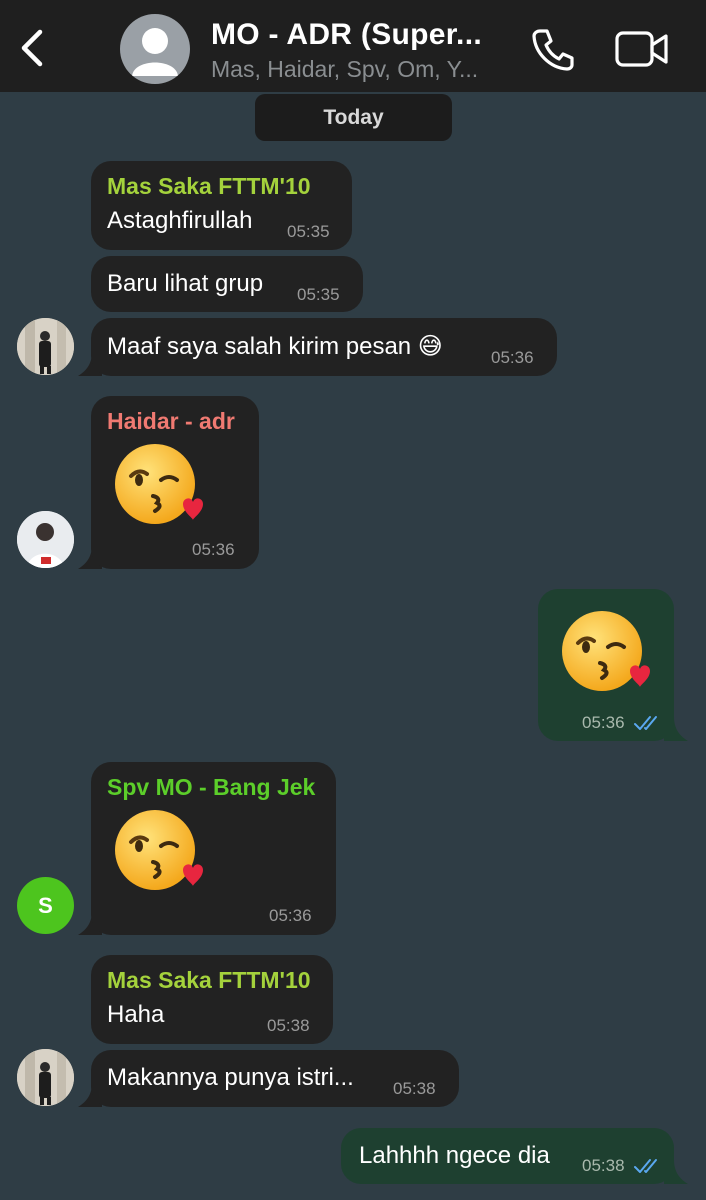  I want to click on video-camera-icon, so click(642, 49).